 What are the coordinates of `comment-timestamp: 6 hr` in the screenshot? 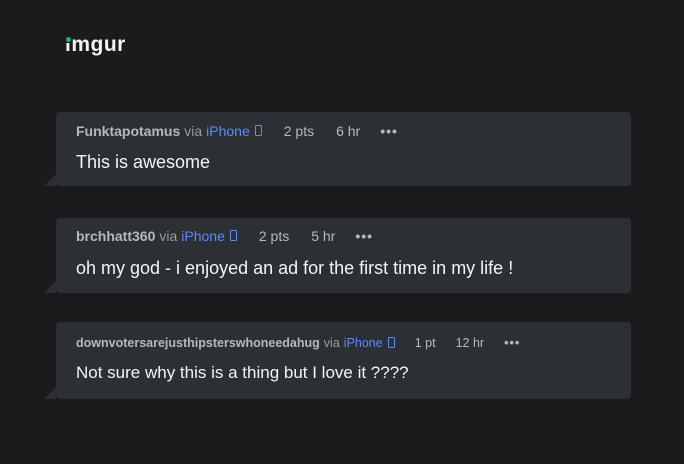 It's located at (348, 131).